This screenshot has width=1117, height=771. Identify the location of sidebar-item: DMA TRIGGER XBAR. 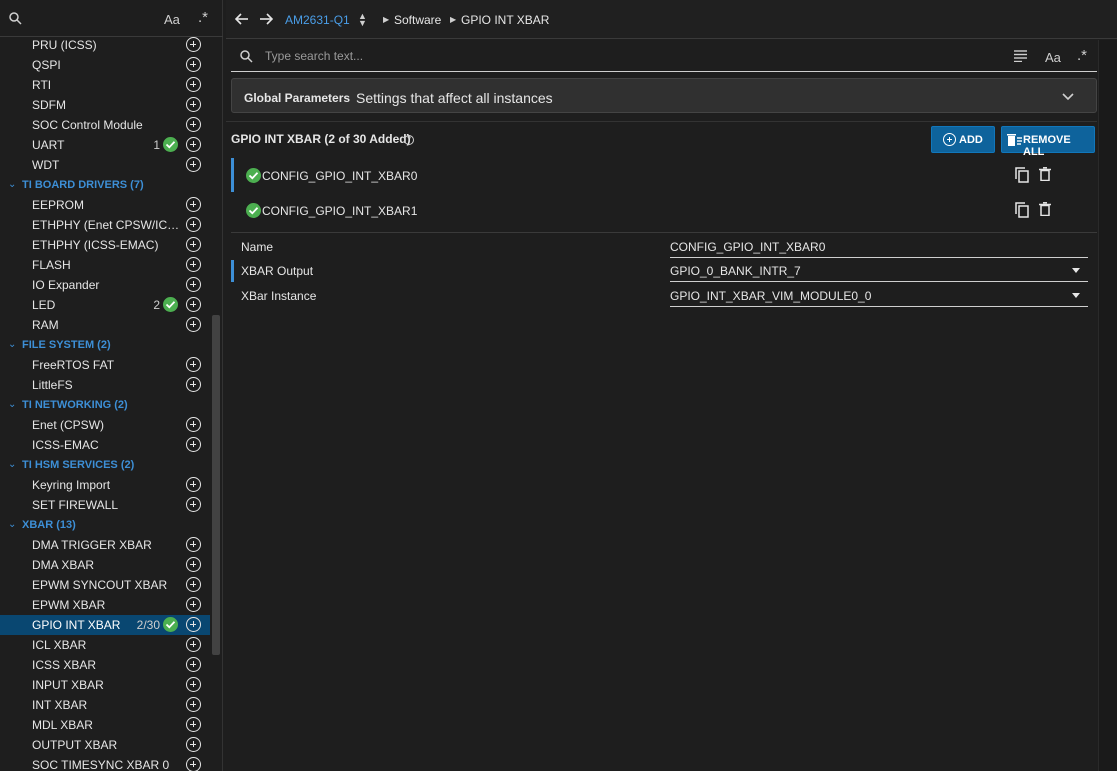
(105, 545).